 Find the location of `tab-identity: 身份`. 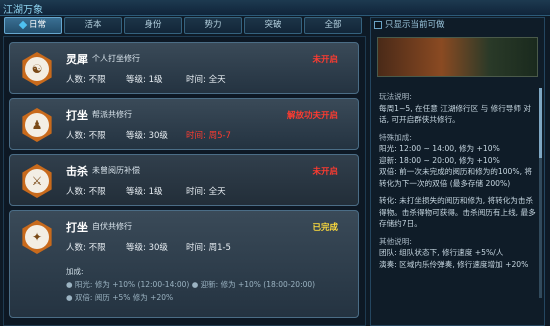

tab-identity: 身份 is located at coordinates (153, 25).